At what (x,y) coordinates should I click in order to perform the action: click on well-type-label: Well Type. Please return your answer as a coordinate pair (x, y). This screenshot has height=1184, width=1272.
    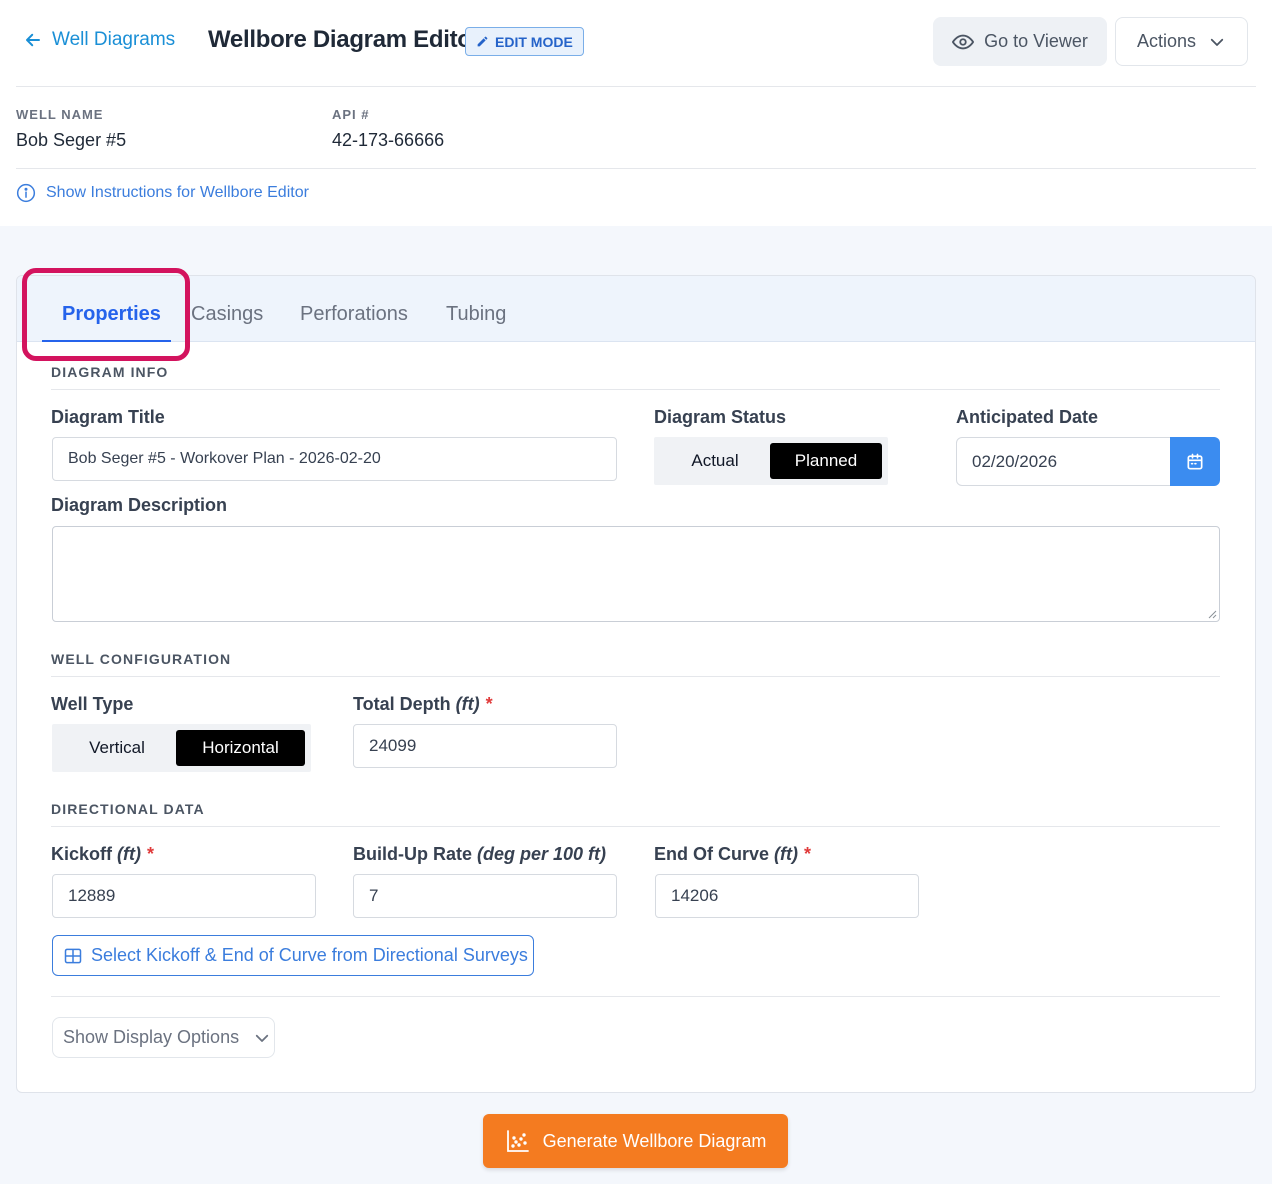
    Looking at the image, I should click on (92, 704).